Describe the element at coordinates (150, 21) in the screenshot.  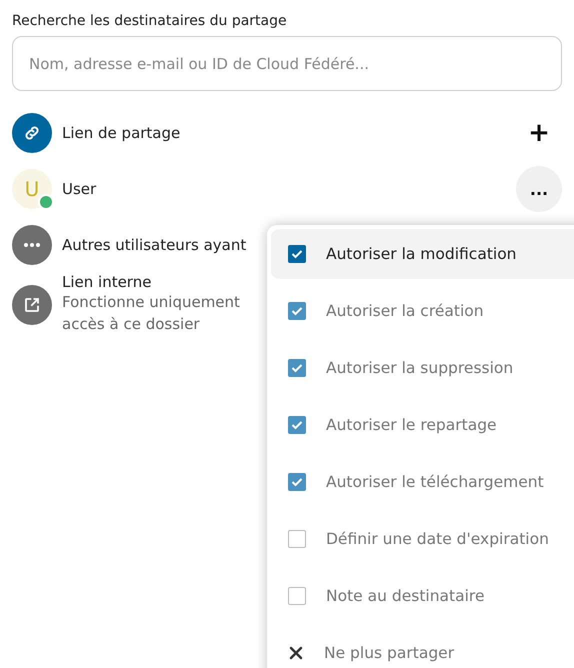
I see `search-label: Recherche les destinataires du partage` at that location.